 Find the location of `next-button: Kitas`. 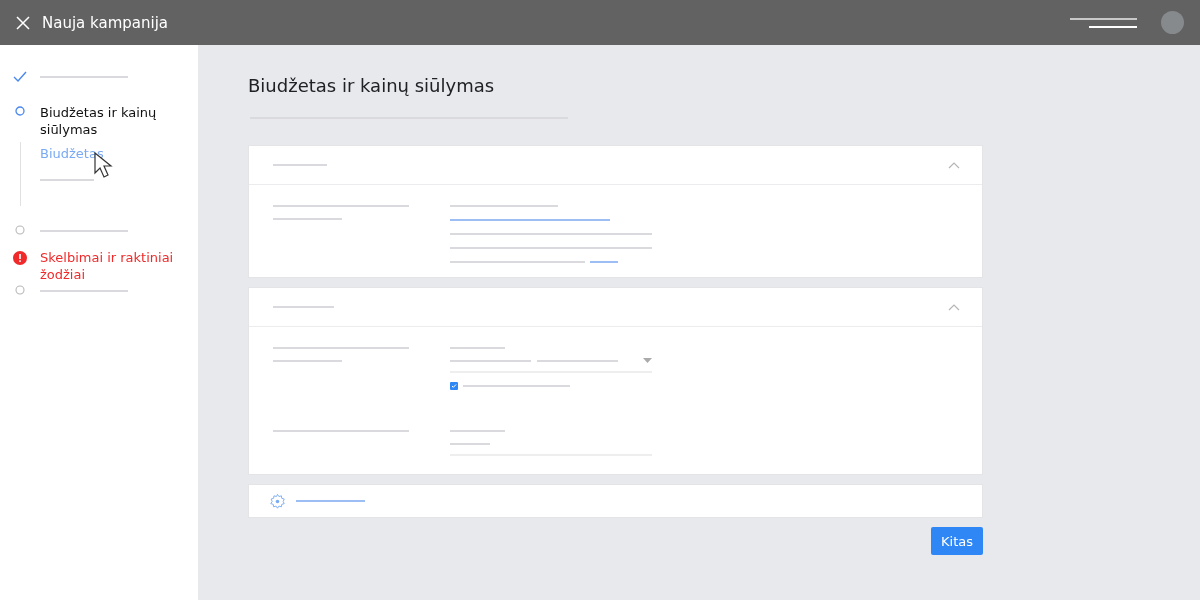

next-button: Kitas is located at coordinates (957, 541).